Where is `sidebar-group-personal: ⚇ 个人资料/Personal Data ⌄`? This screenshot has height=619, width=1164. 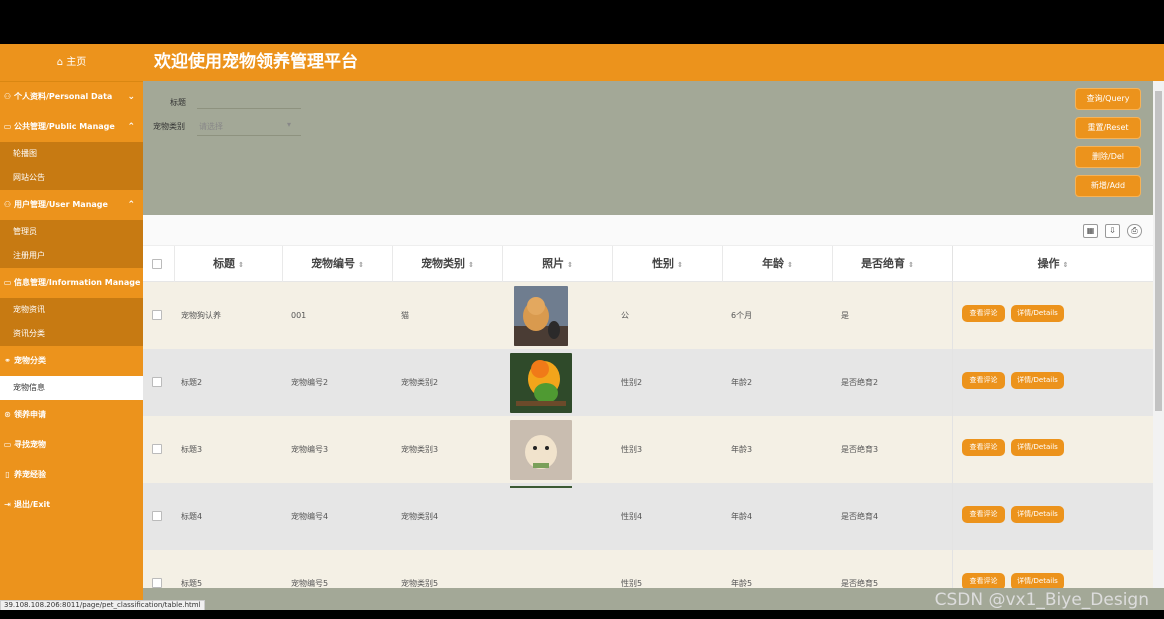
sidebar-group-personal: ⚇ 个人资料/Personal Data ⌄ is located at coordinates (71, 97).